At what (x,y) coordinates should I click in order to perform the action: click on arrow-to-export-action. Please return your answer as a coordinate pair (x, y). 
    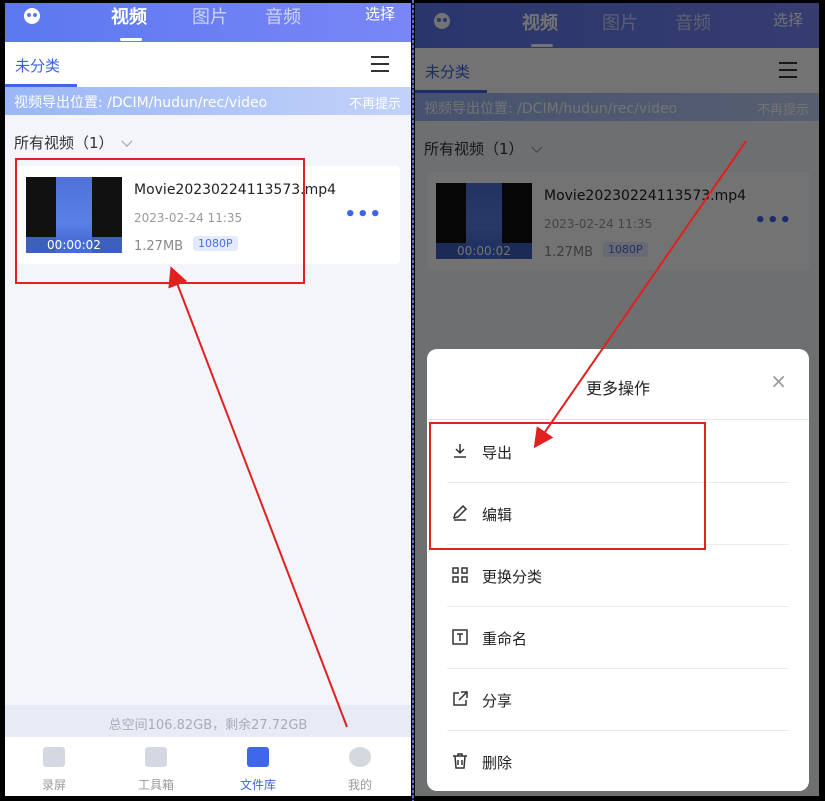
    Looking at the image, I should click on (640, 294).